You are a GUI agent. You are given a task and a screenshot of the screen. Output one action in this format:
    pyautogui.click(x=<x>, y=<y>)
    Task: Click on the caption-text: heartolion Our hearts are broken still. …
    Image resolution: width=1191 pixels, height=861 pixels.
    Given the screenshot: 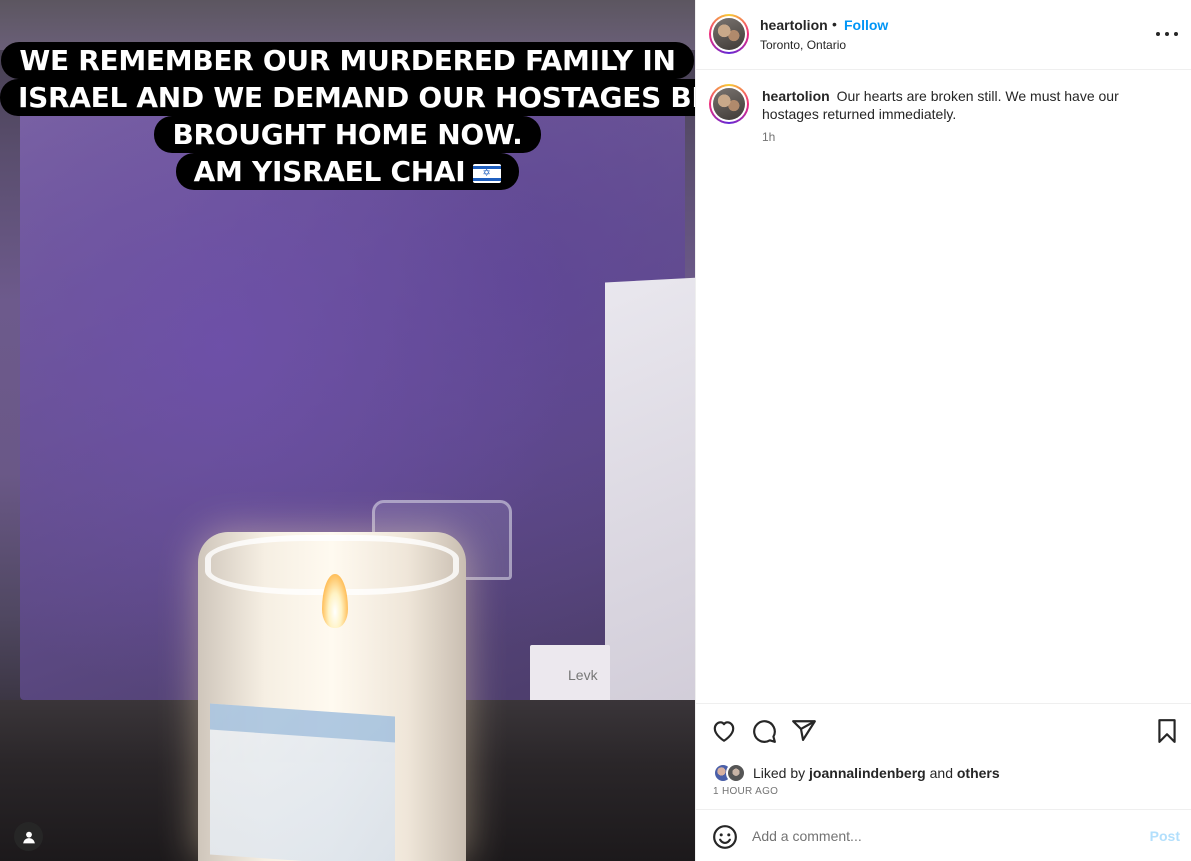 What is the action you would take?
    pyautogui.click(x=962, y=105)
    